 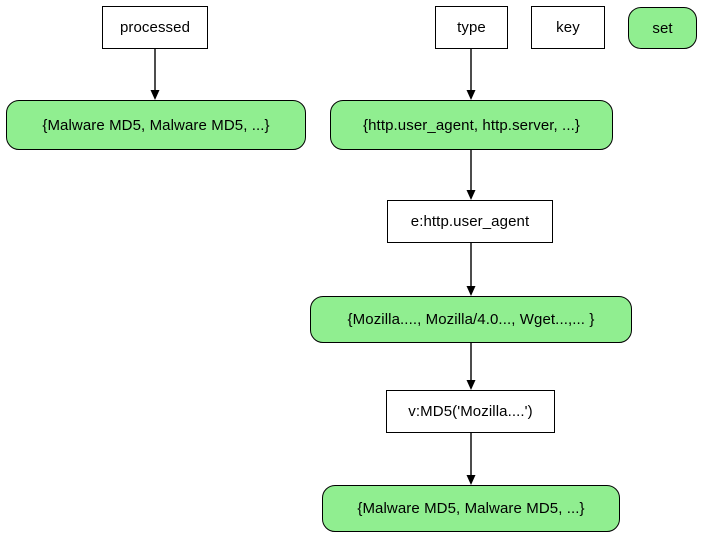 I want to click on node-label-set: set, so click(x=662, y=28).